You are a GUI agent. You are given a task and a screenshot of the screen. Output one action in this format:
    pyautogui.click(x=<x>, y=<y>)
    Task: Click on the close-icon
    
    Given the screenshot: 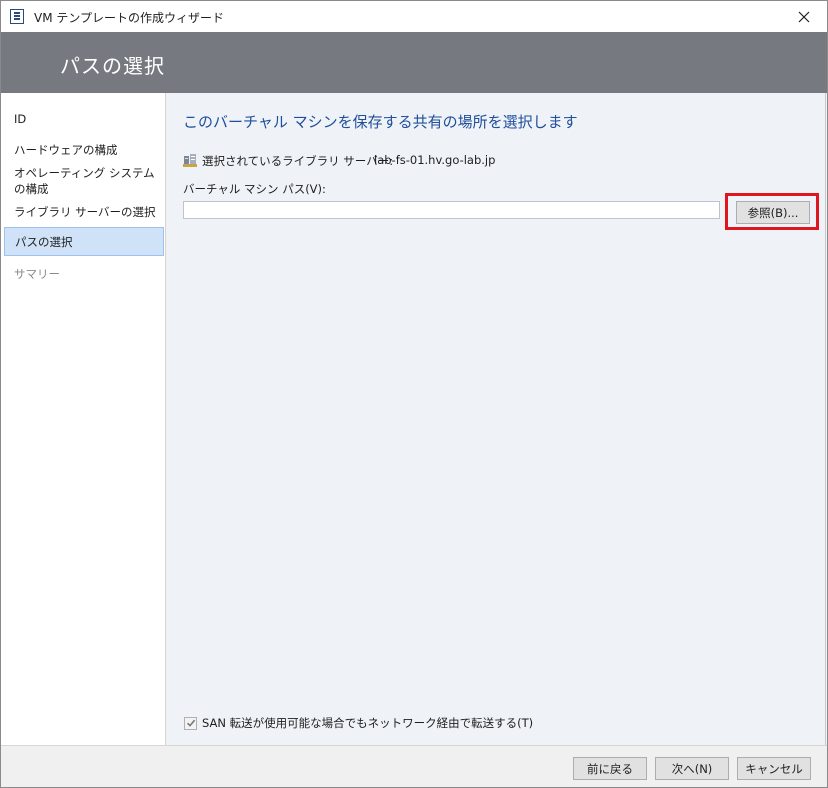 What is the action you would take?
    pyautogui.click(x=804, y=16)
    